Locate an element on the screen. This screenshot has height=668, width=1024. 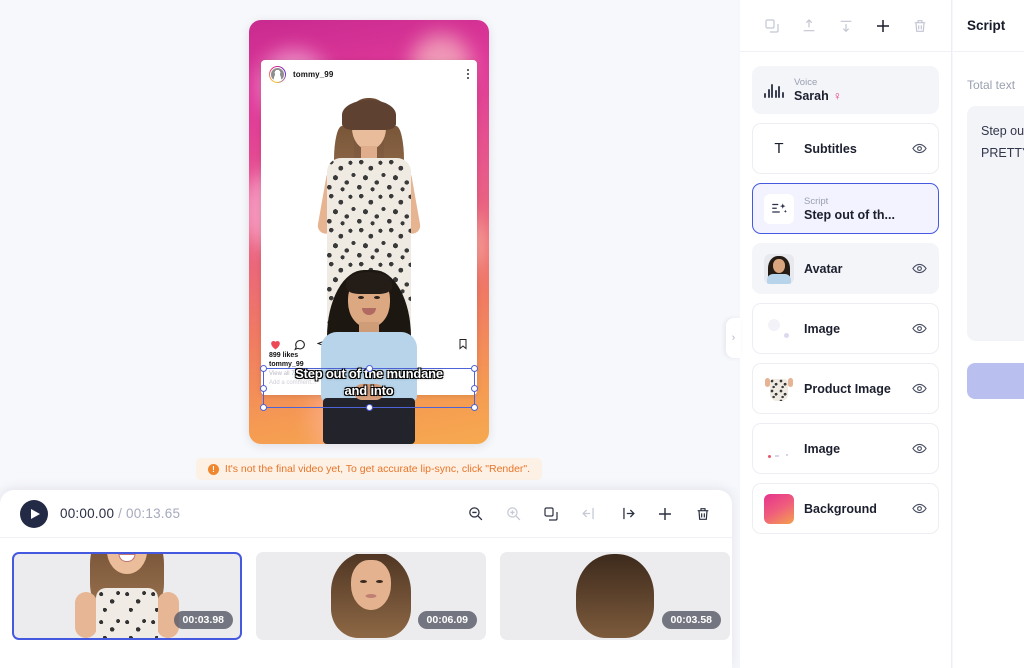
resize-handle-bottom-left is located at coordinates (263, 407).